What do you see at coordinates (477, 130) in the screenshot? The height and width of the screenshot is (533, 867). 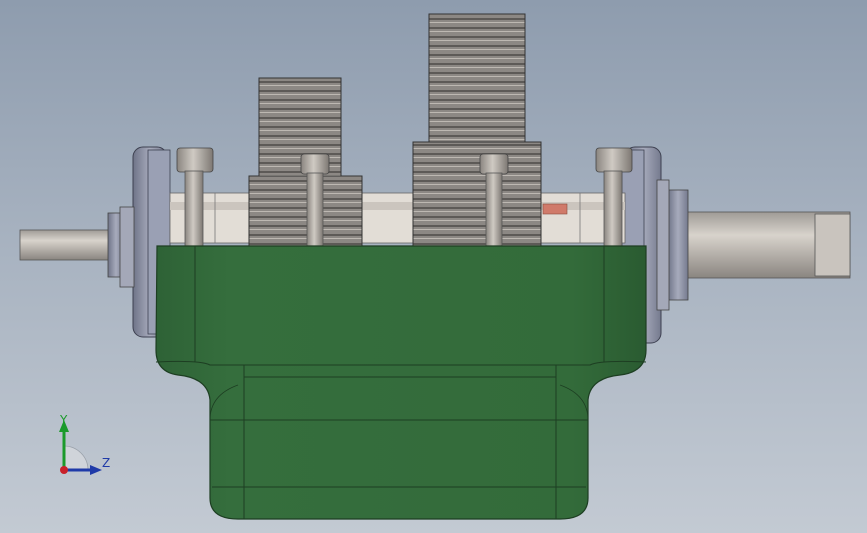 I see `large-gear` at bounding box center [477, 130].